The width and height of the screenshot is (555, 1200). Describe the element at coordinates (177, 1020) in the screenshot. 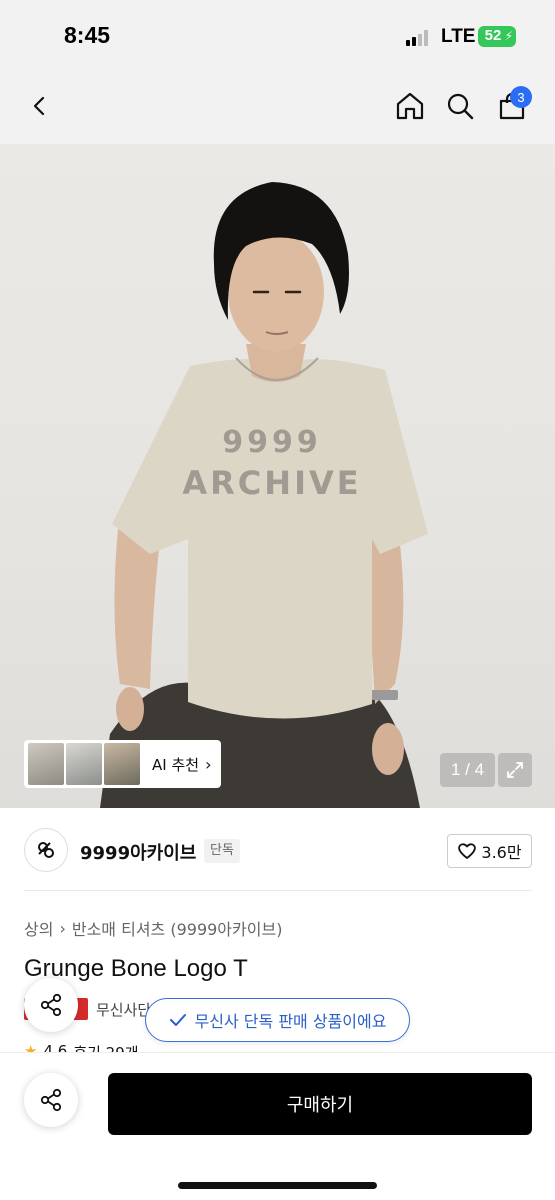

I see `check-icon` at that location.